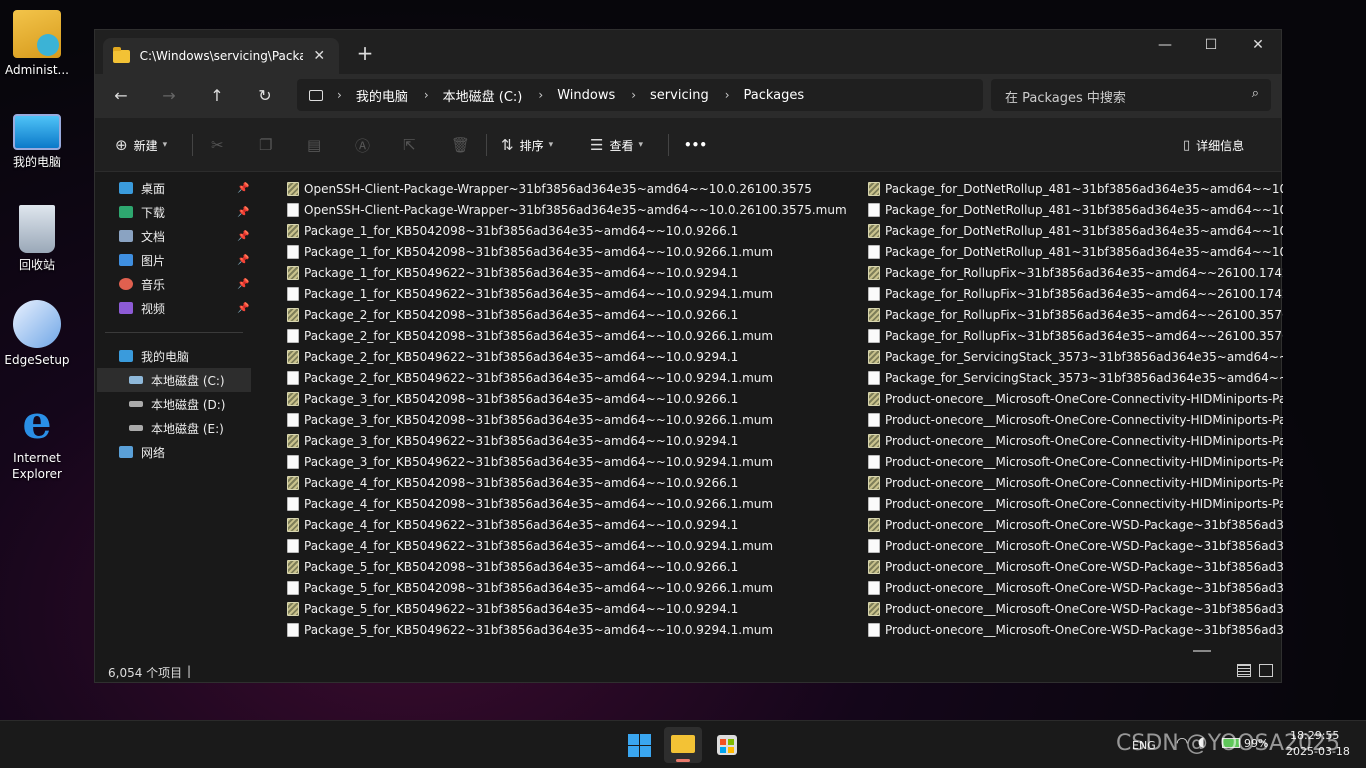 The width and height of the screenshot is (1366, 768). I want to click on internet-explorer-icon: e, so click(37, 422).